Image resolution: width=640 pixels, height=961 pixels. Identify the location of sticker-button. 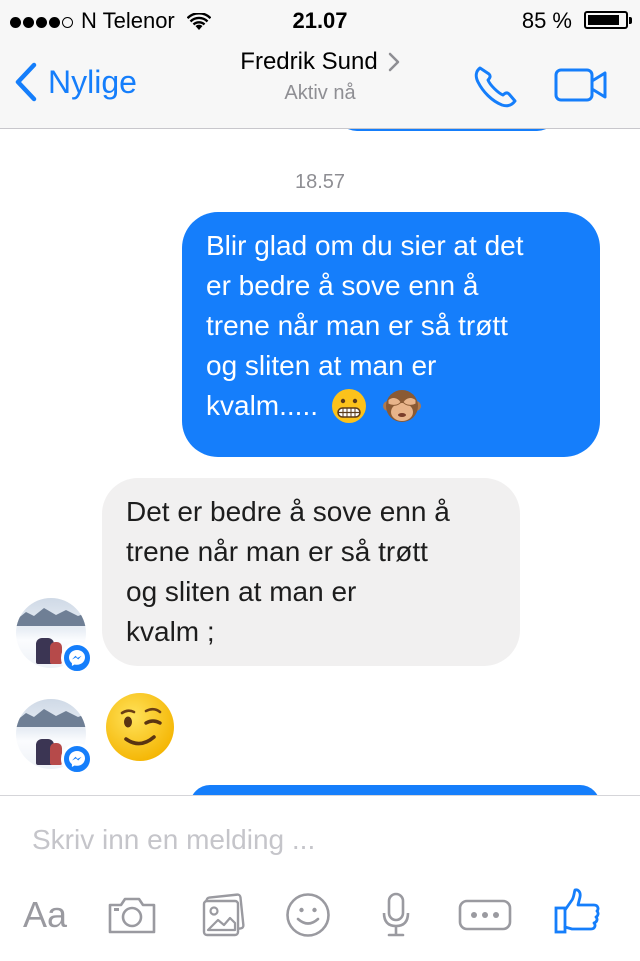
(308, 915).